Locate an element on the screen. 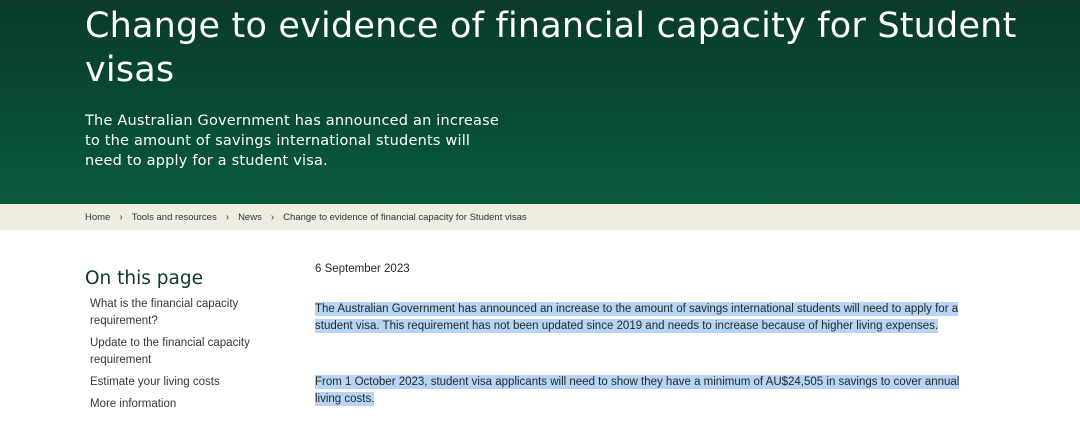 The image size is (1080, 431). sidebar-title: On this page is located at coordinates (144, 278).